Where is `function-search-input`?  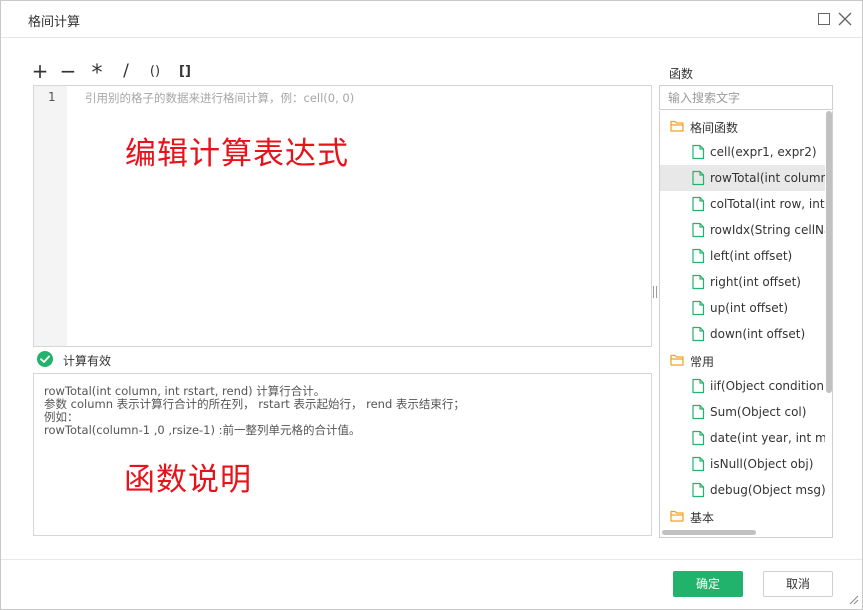
function-search-input is located at coordinates (746, 97).